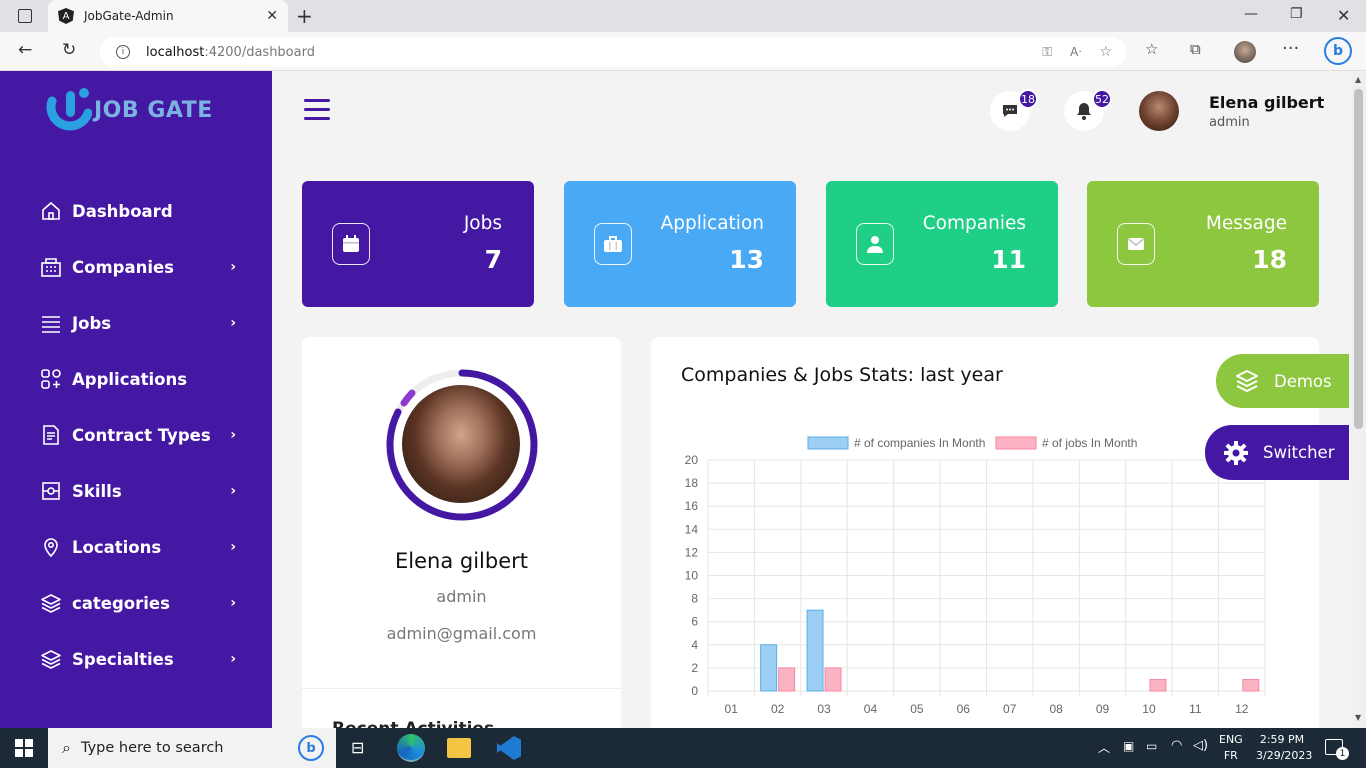 The height and width of the screenshot is (768, 1366). What do you see at coordinates (357, 747) in the screenshot?
I see `task-view-icon: ⊟` at bounding box center [357, 747].